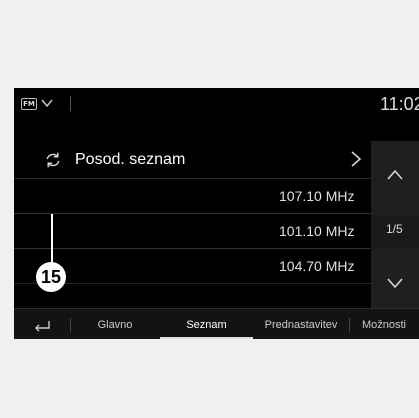 This screenshot has height=418, width=419. What do you see at coordinates (216, 104) in the screenshot?
I see `status-bar: FM 11:02` at bounding box center [216, 104].